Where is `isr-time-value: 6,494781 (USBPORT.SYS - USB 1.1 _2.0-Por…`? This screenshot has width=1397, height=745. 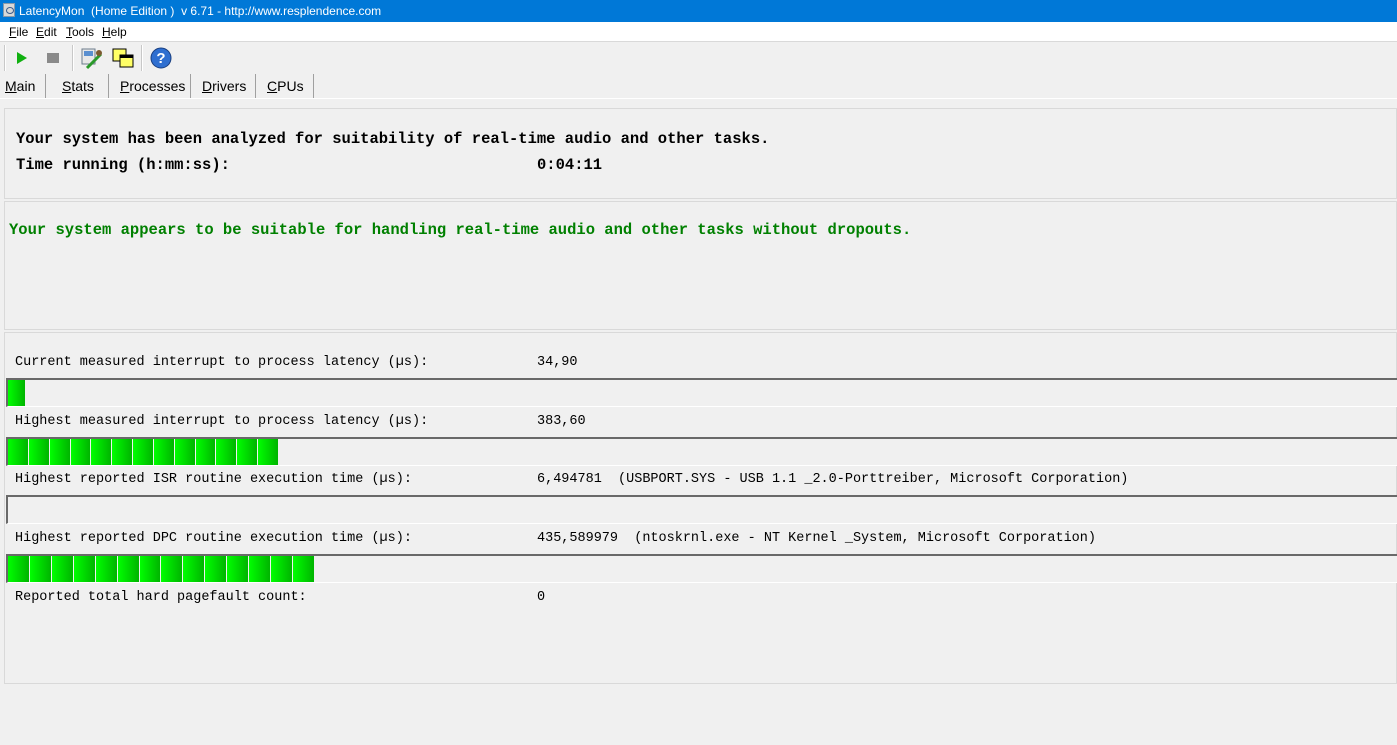
isr-time-value: 6,494781 (USBPORT.SYS - USB 1.1 _2.0-Por… is located at coordinates (833, 479).